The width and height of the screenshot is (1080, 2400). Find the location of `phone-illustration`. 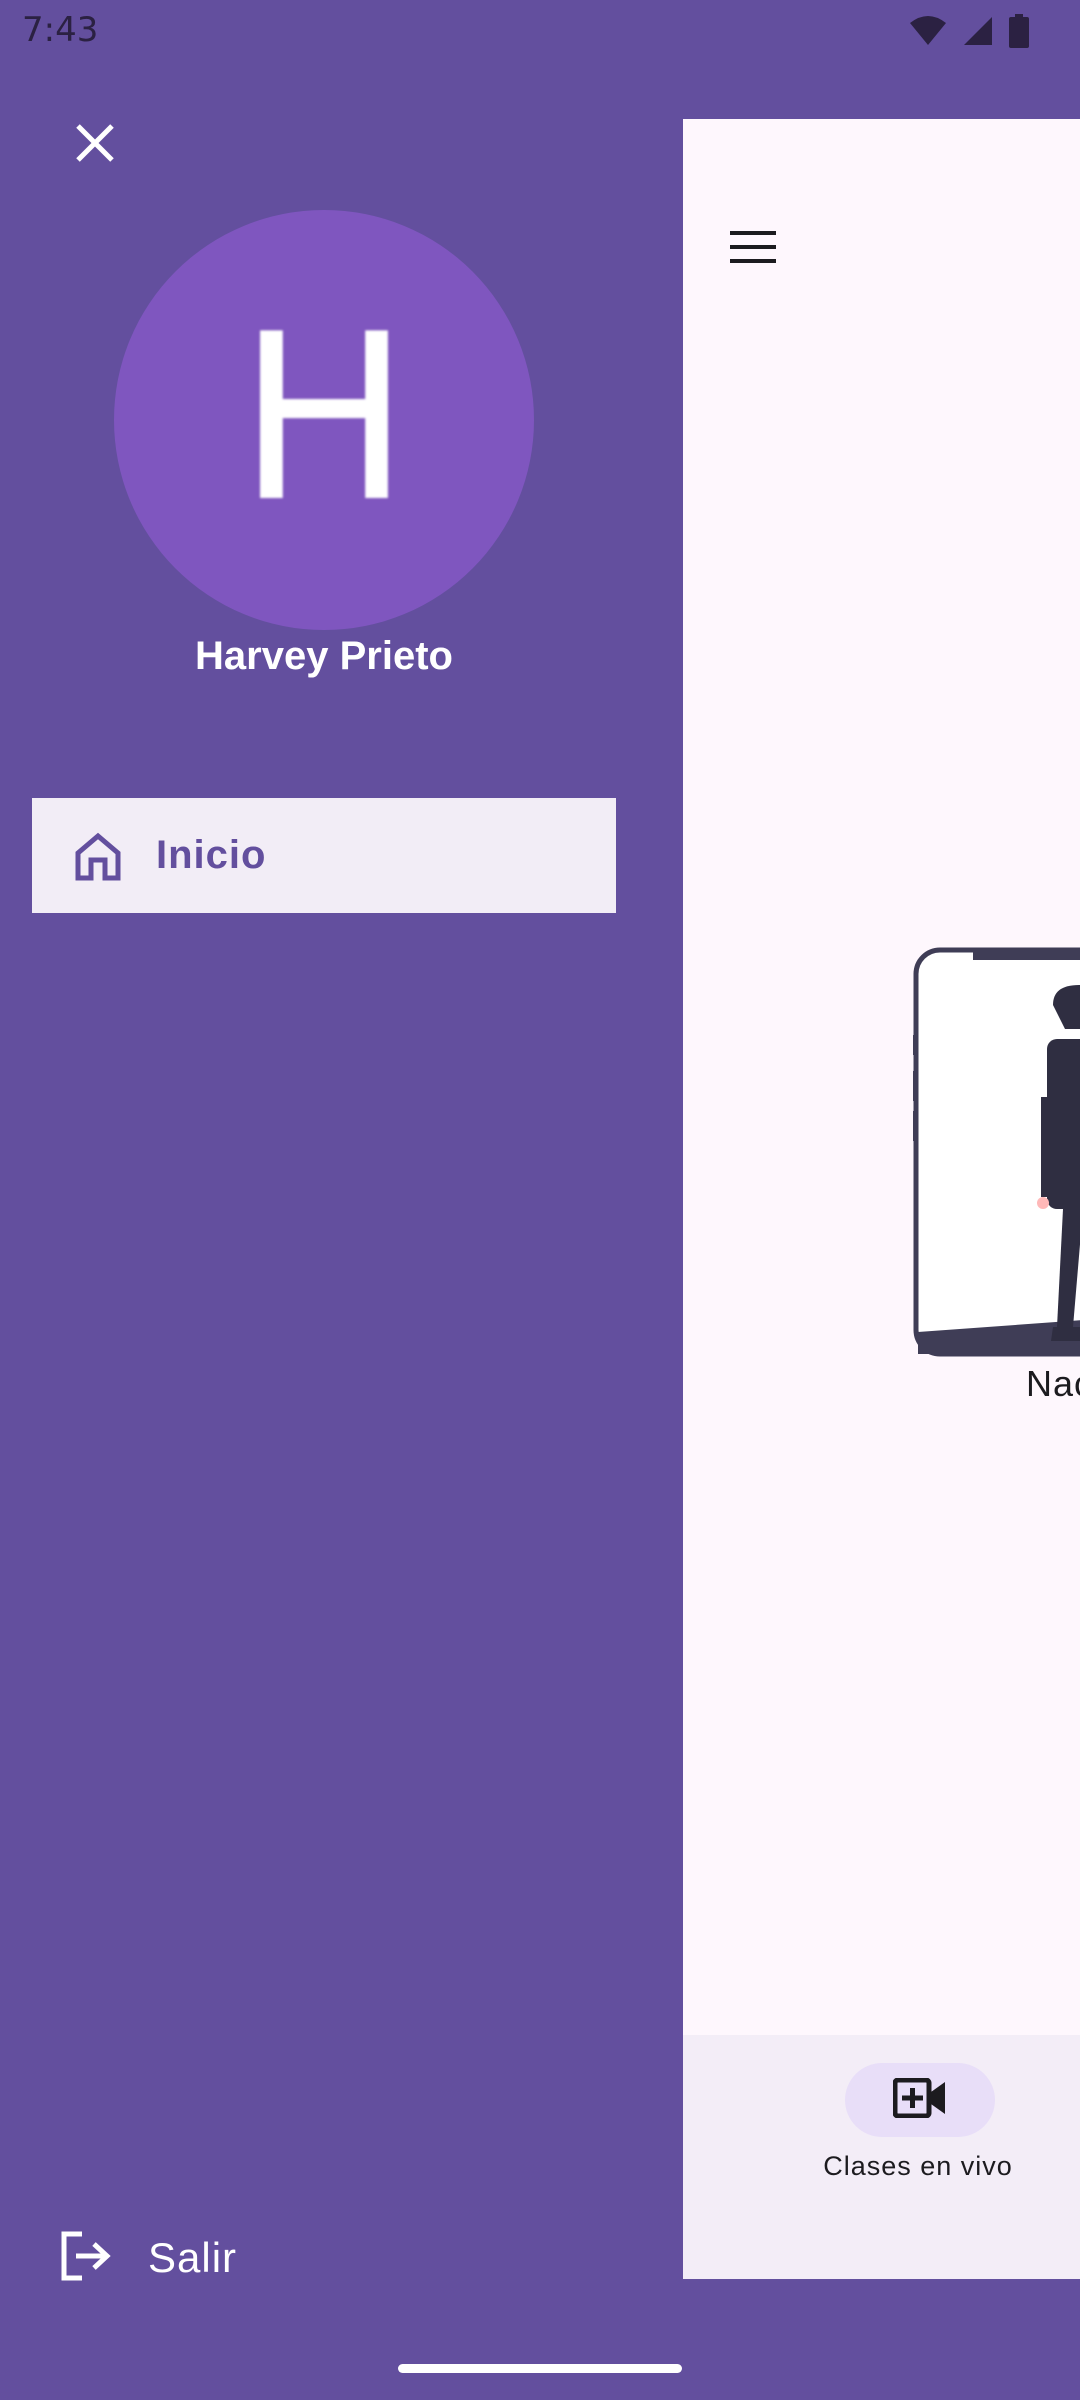

phone-illustration is located at coordinates (995, 1152).